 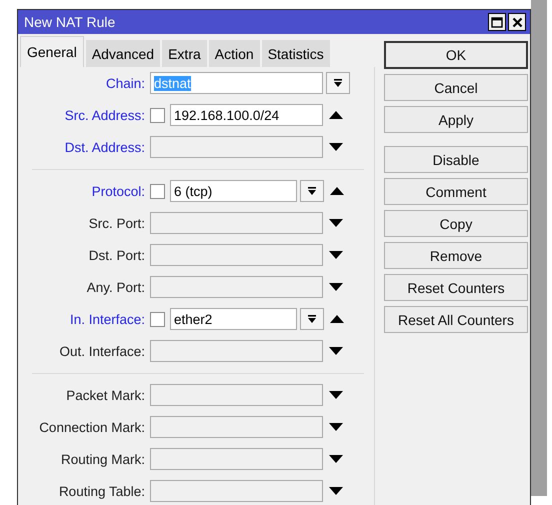 I want to click on close-icon, so click(x=517, y=22).